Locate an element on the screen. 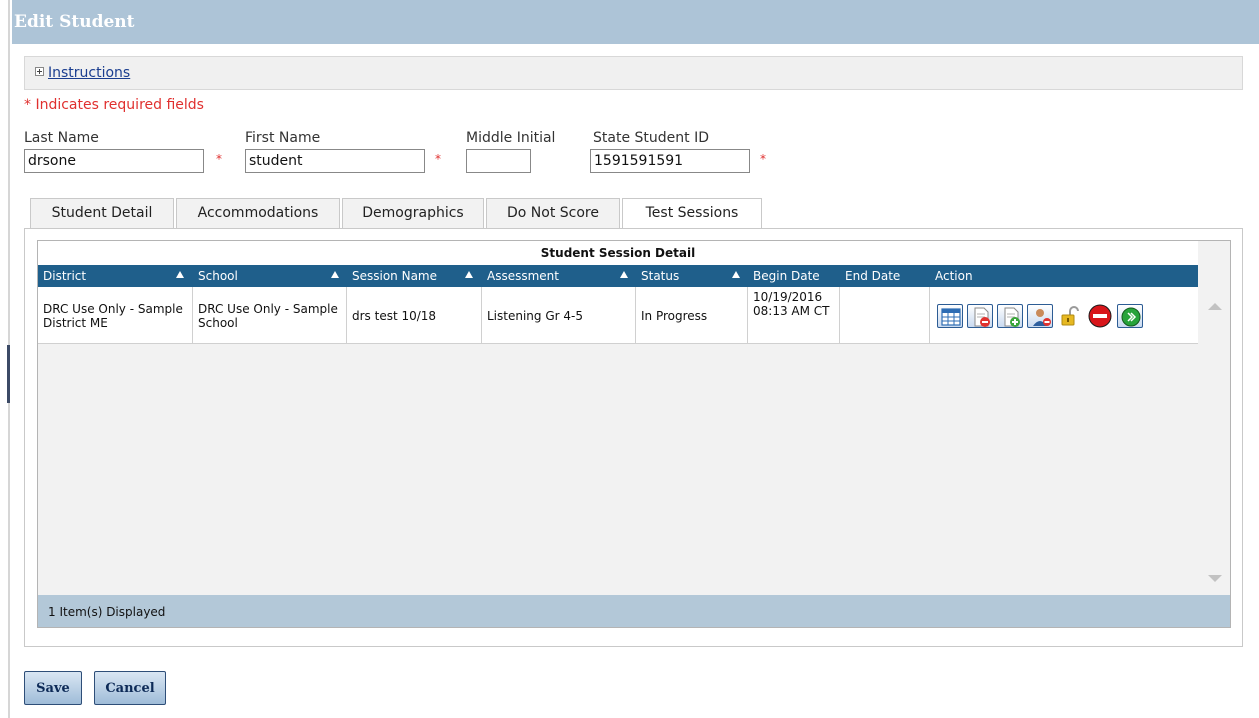  tab-do-not-score: Do Not Score is located at coordinates (553, 213).